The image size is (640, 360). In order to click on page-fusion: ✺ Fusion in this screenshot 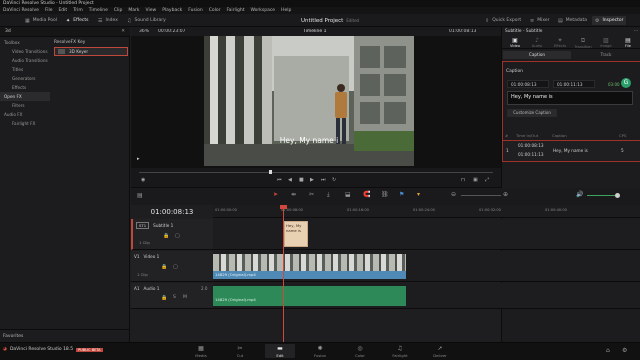, I will do `click(320, 351)`.